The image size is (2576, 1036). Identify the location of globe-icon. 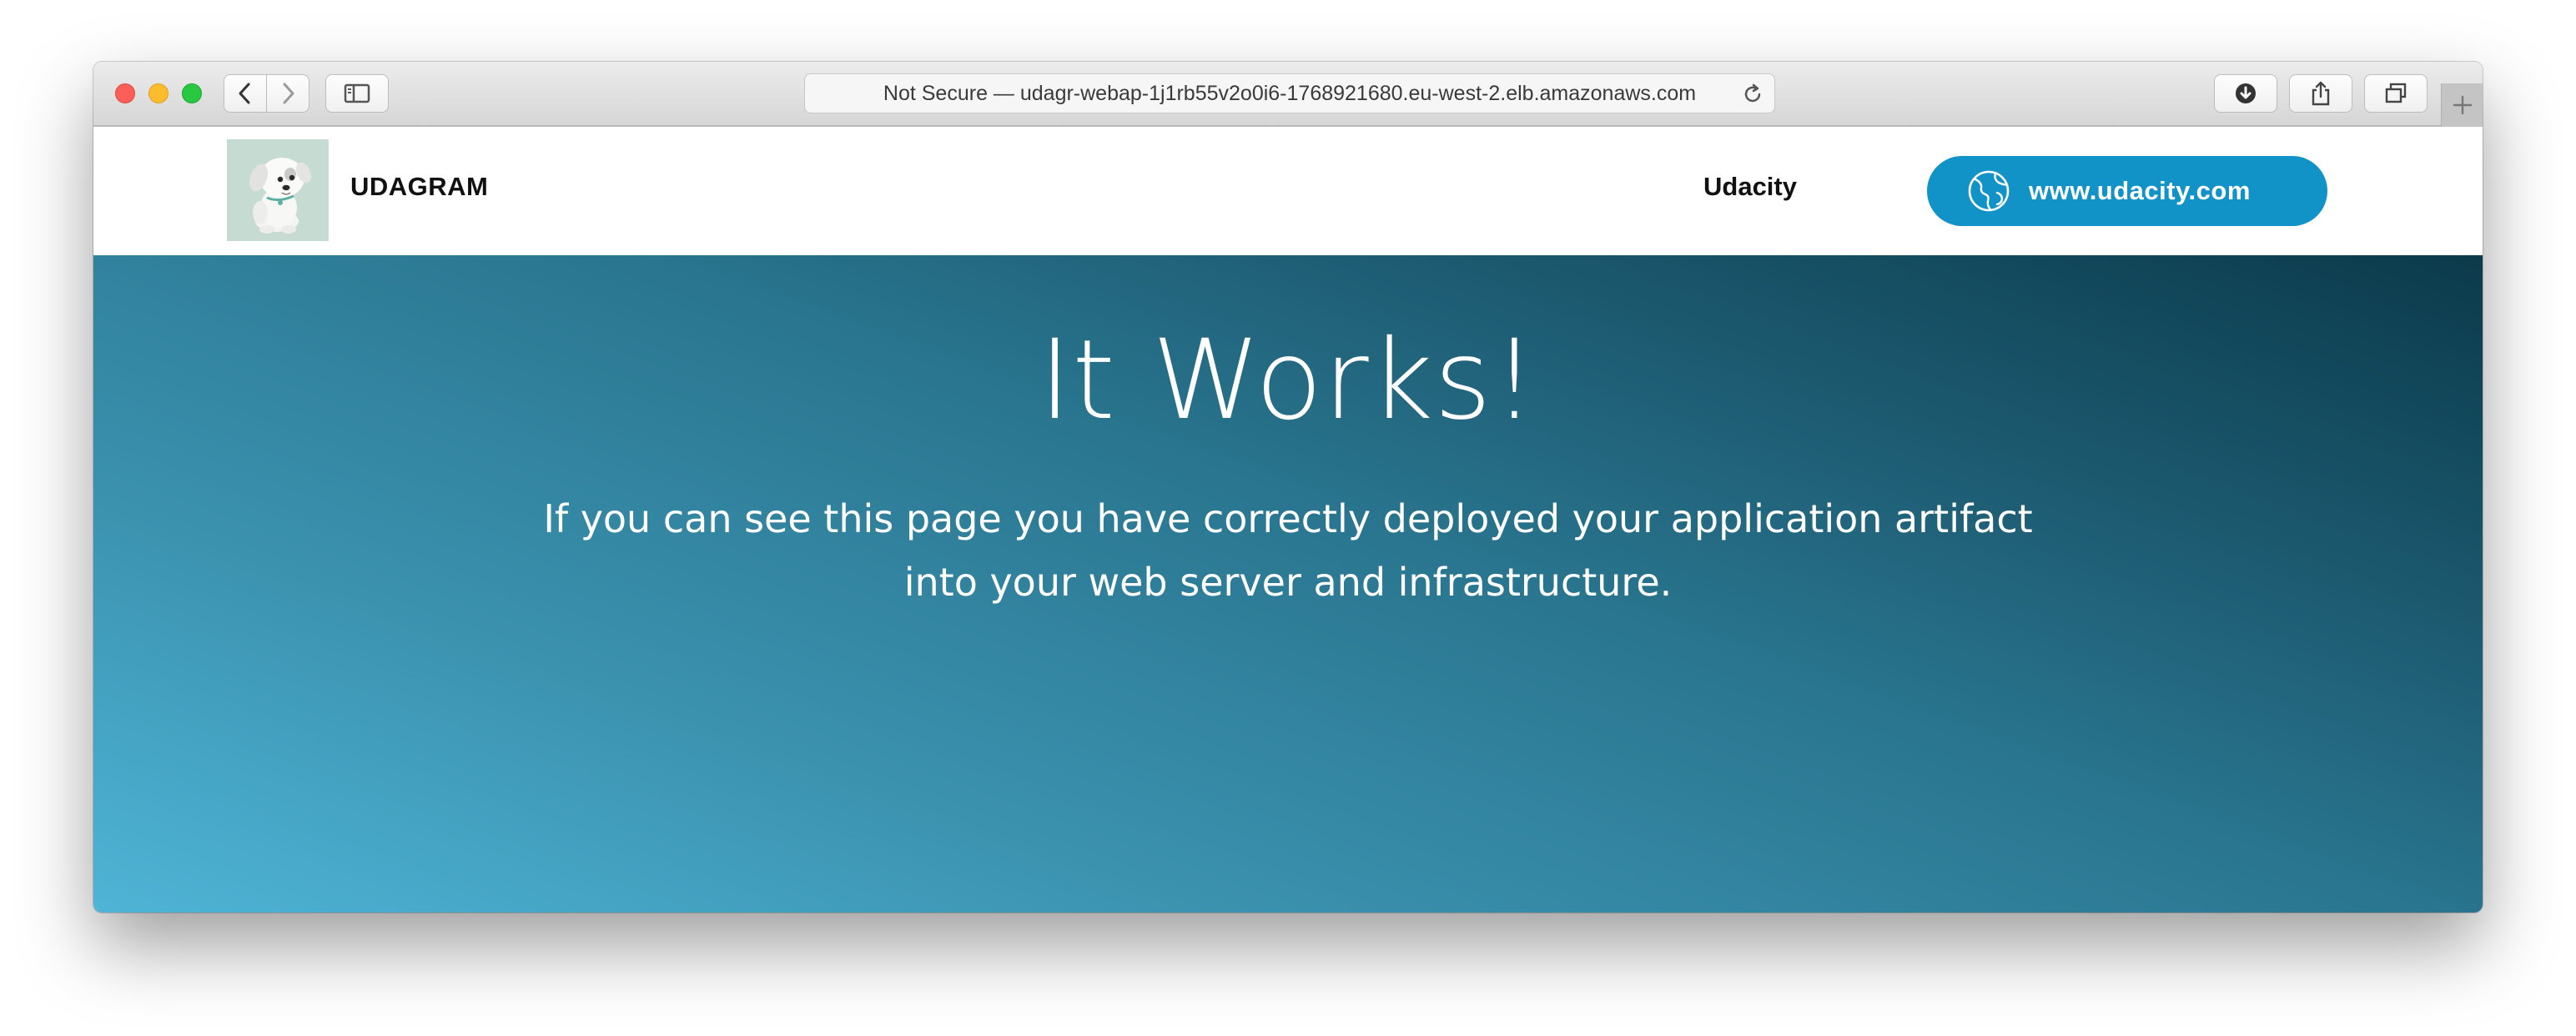
(1989, 191).